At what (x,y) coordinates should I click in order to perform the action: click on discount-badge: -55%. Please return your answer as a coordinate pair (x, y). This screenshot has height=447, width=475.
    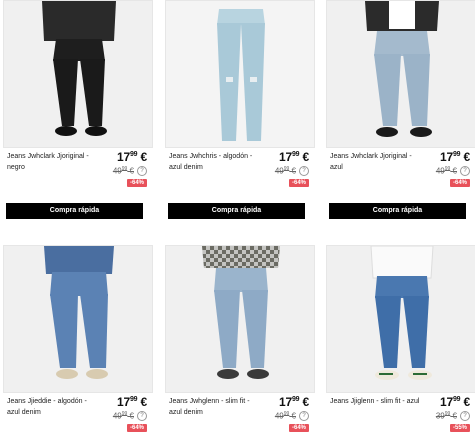
    Looking at the image, I should click on (459, 428).